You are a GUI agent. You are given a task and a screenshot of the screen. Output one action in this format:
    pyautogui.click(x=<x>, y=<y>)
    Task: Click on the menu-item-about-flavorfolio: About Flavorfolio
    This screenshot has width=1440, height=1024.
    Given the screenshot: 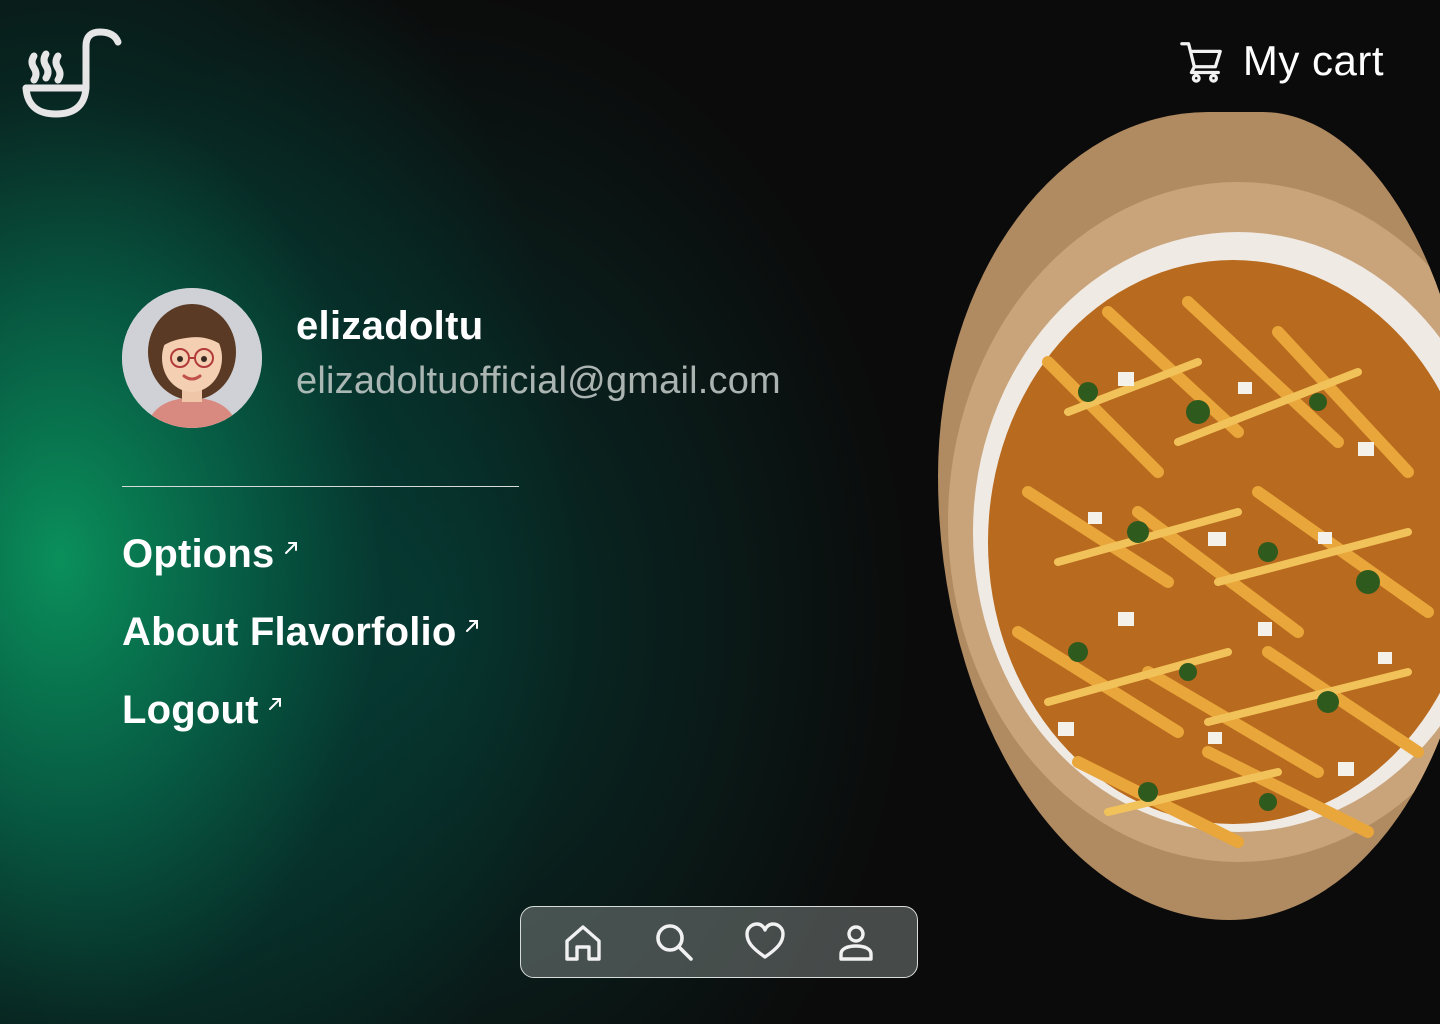 What is the action you would take?
    pyautogui.click(x=301, y=649)
    